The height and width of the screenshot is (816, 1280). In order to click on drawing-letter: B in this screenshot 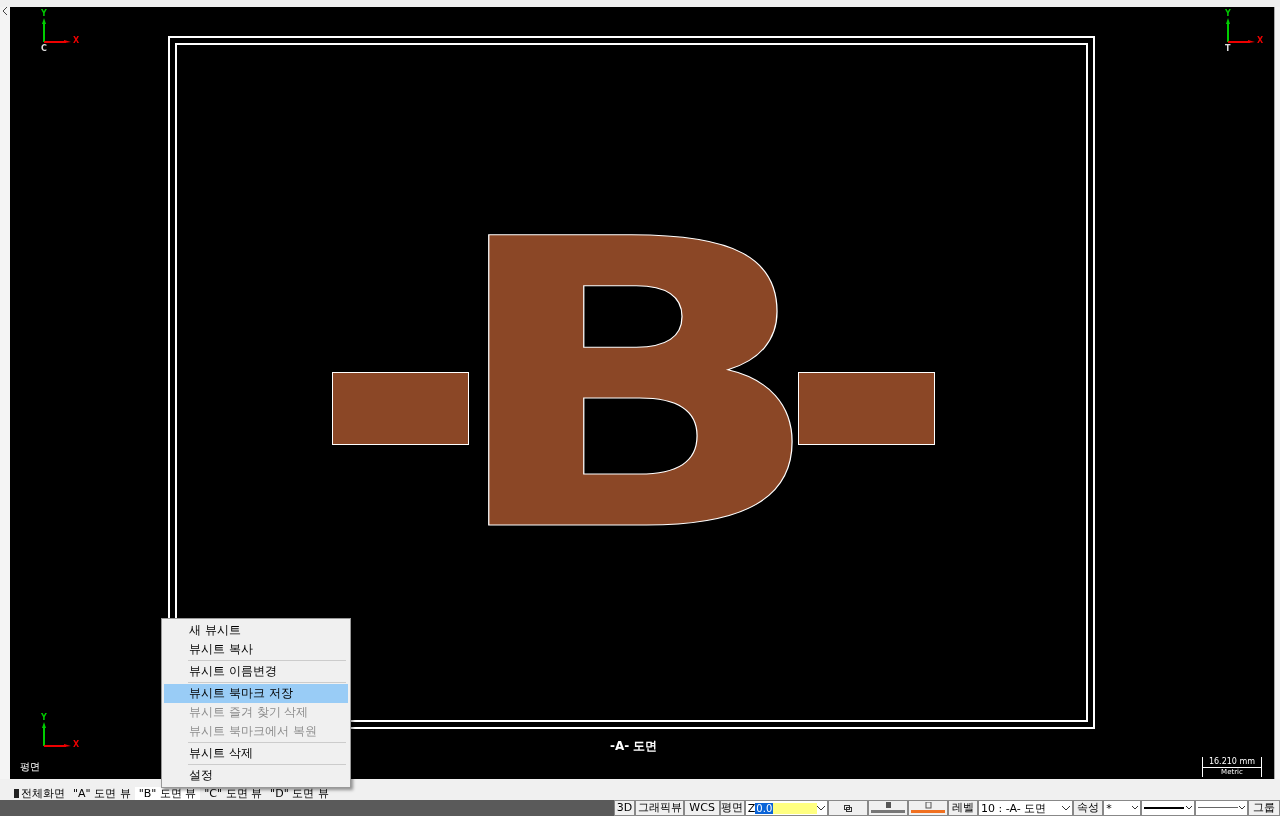, I will do `click(635, 388)`.